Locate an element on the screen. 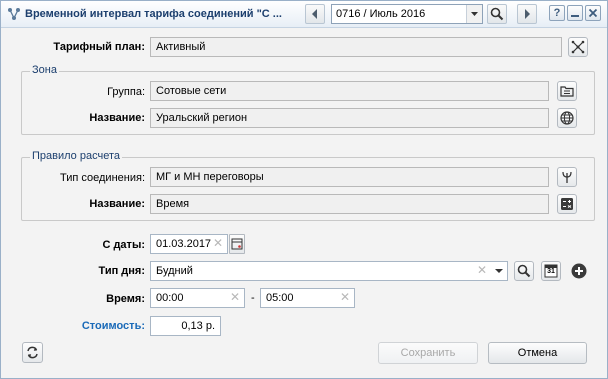 The image size is (608, 379). rule-name-field: Время is located at coordinates (349, 204).